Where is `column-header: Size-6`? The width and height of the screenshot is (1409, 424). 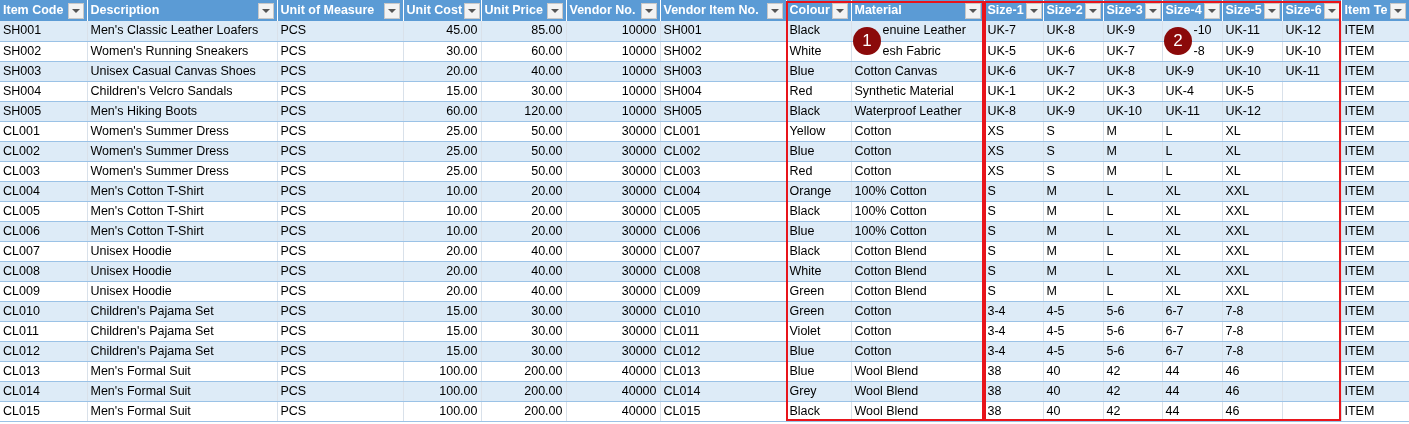
column-header: Size-6 is located at coordinates (1303, 10).